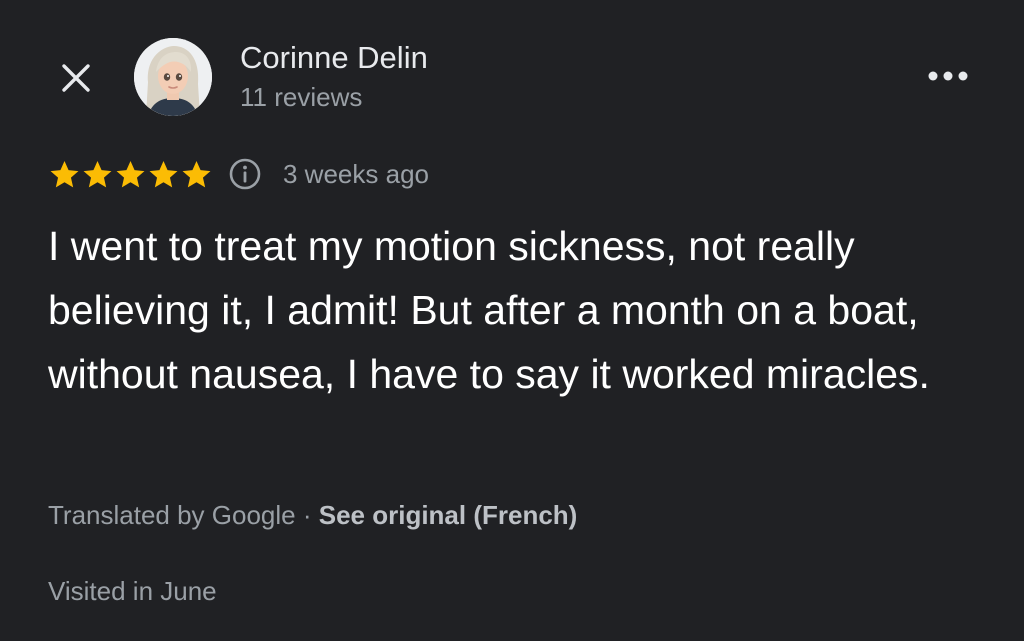  I want to click on visited-date: Visited in June, so click(132, 591).